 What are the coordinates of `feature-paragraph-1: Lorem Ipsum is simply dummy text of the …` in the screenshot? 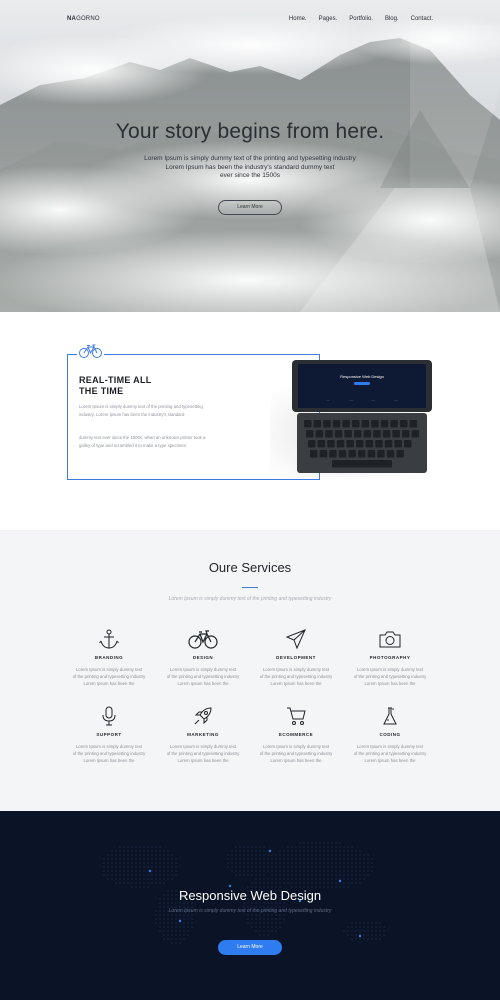 It's located at (141, 410).